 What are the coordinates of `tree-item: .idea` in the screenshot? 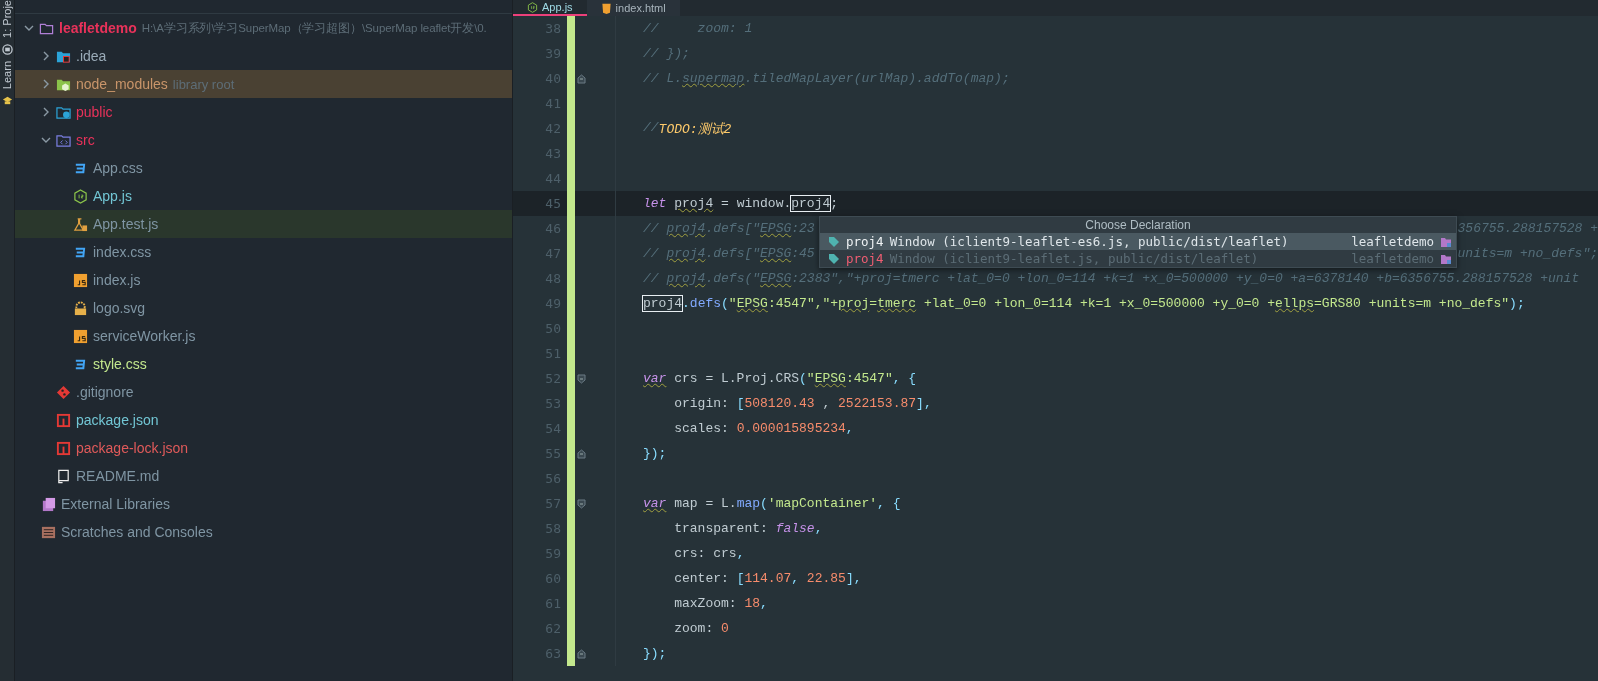 It's located at (263, 56).